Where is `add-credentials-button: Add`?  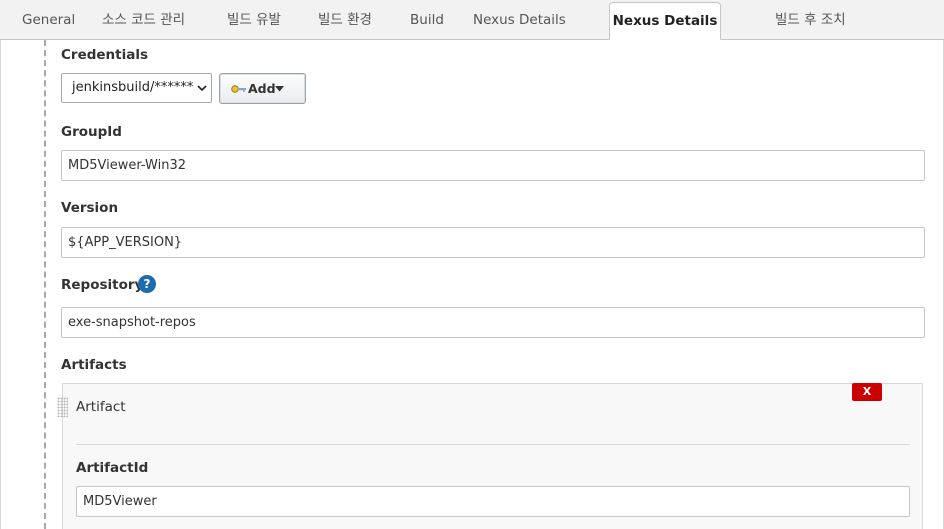
add-credentials-button: Add is located at coordinates (262, 88).